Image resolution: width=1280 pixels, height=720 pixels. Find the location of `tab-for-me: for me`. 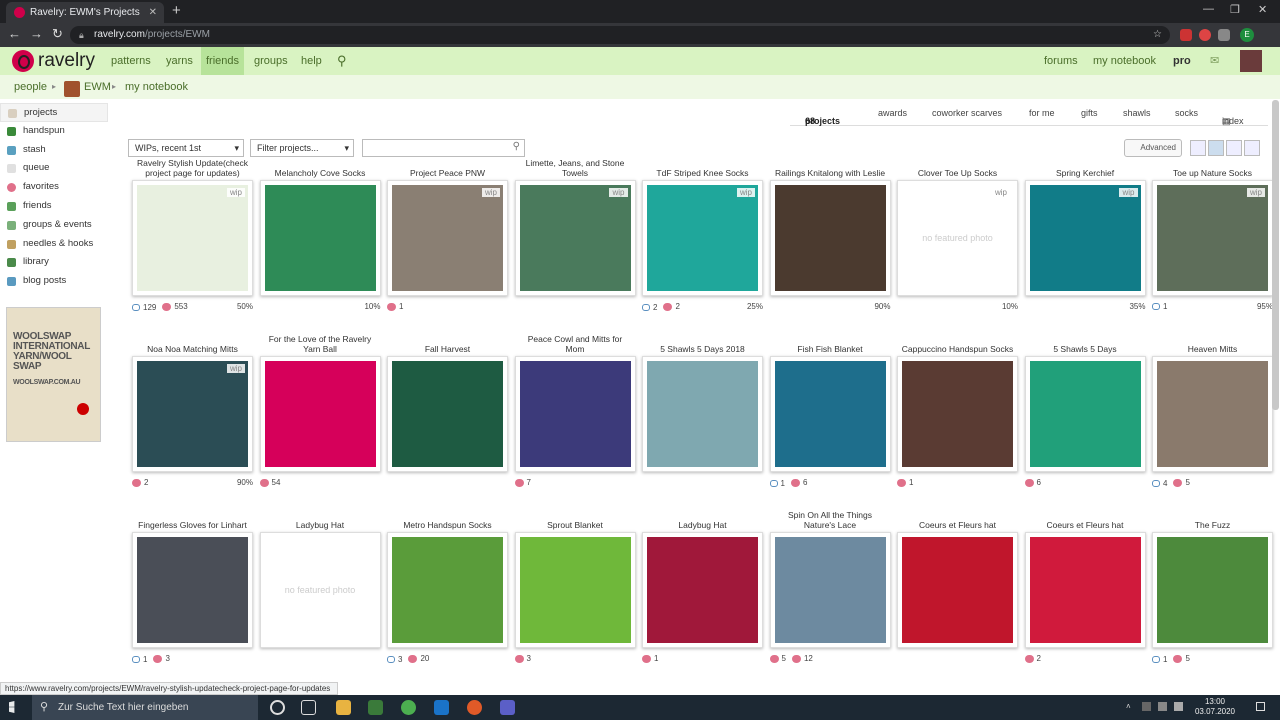

tab-for-me: for me is located at coordinates (1042, 113).